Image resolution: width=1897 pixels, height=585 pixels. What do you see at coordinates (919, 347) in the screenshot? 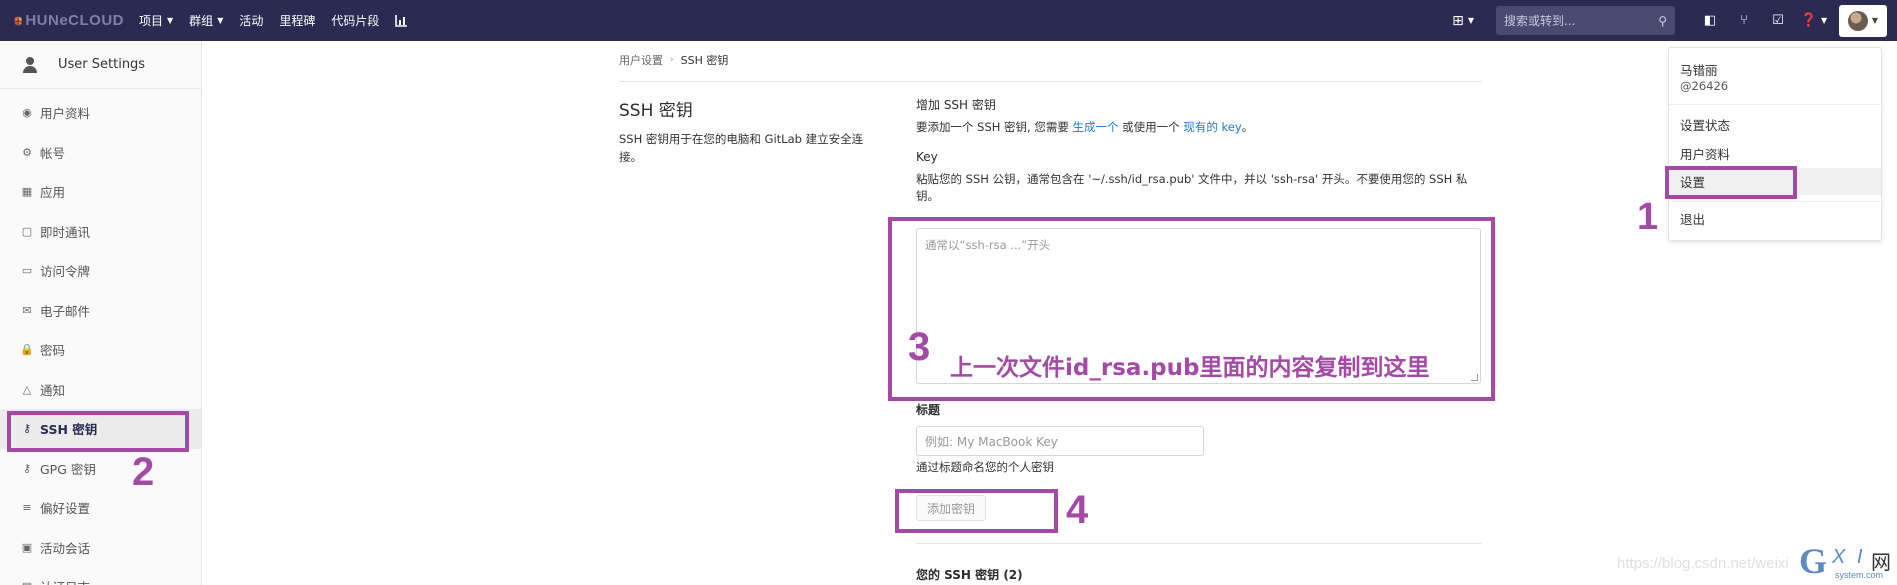
I see `annotation-number-3: 3` at bounding box center [919, 347].